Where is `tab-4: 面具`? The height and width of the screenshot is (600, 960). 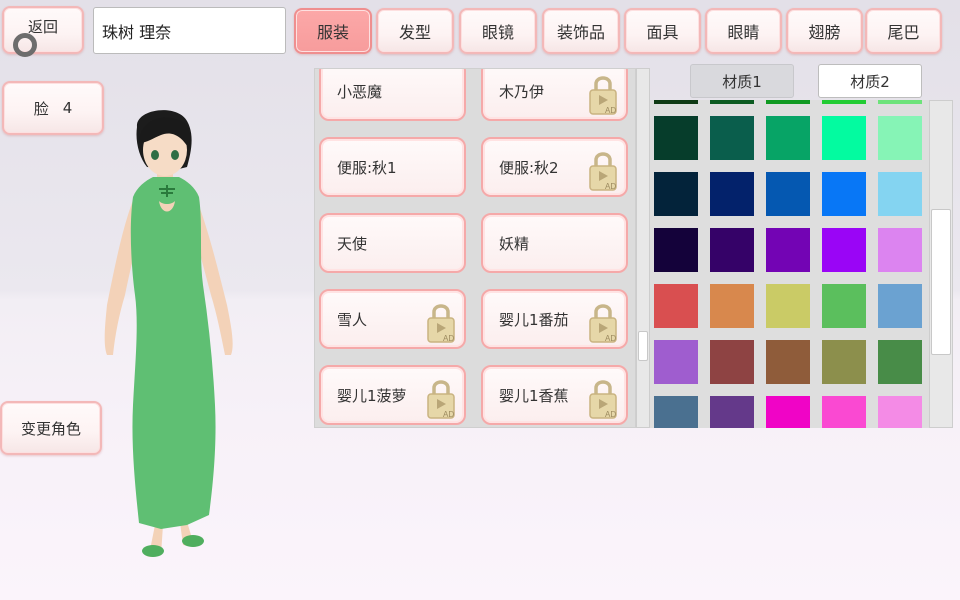 tab-4: 面具 is located at coordinates (662, 31).